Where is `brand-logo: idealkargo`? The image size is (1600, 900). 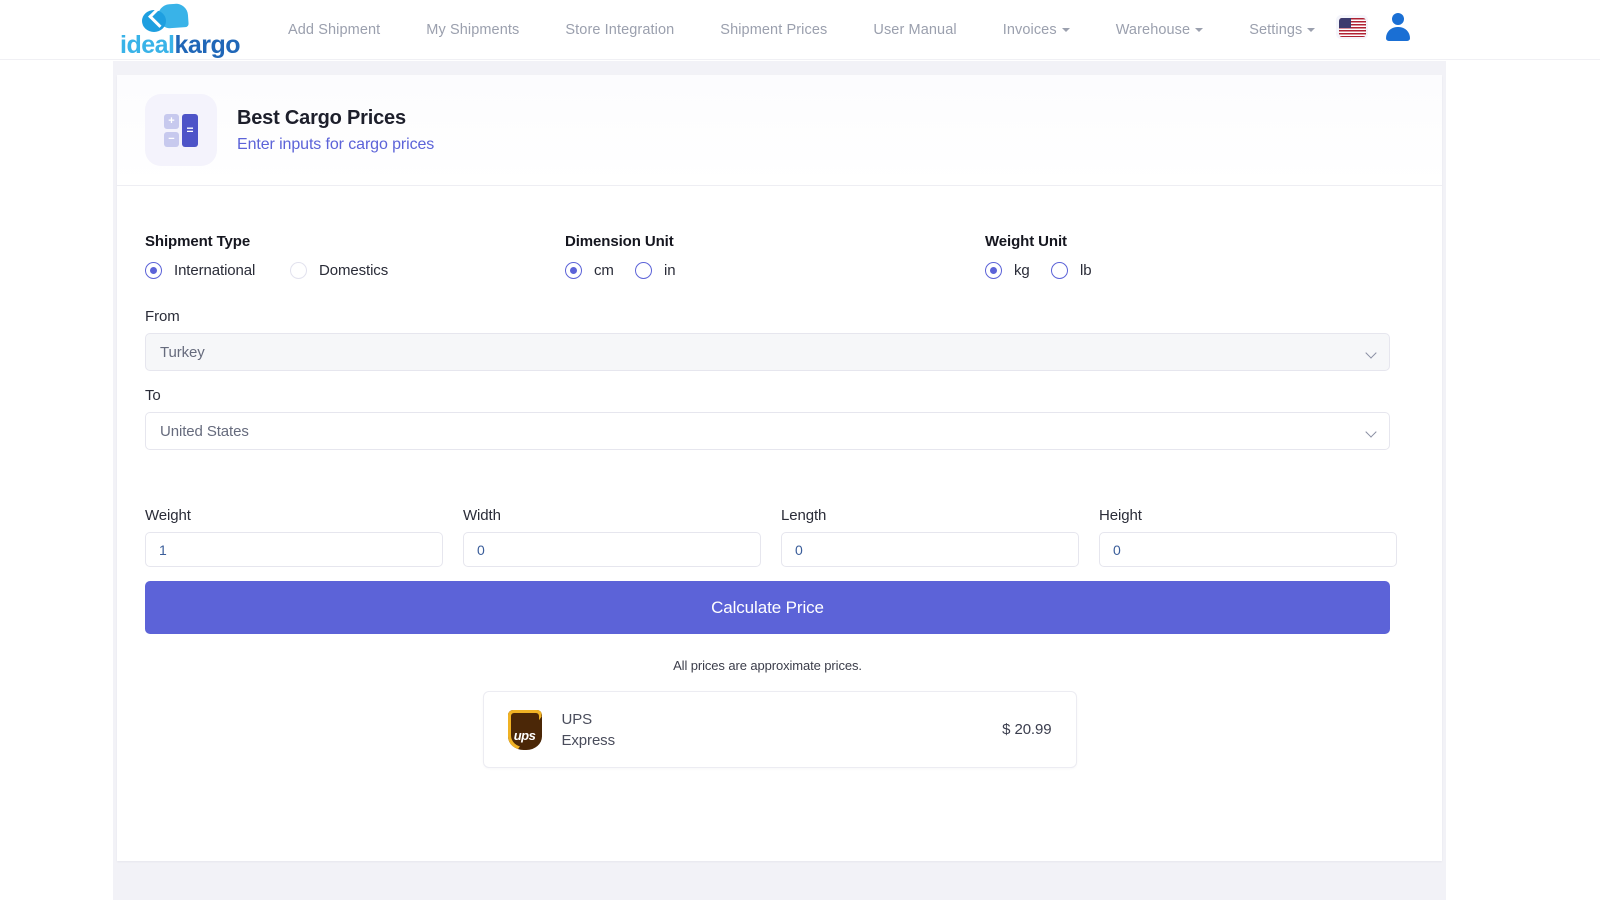
brand-logo: idealkargo is located at coordinates (180, 30).